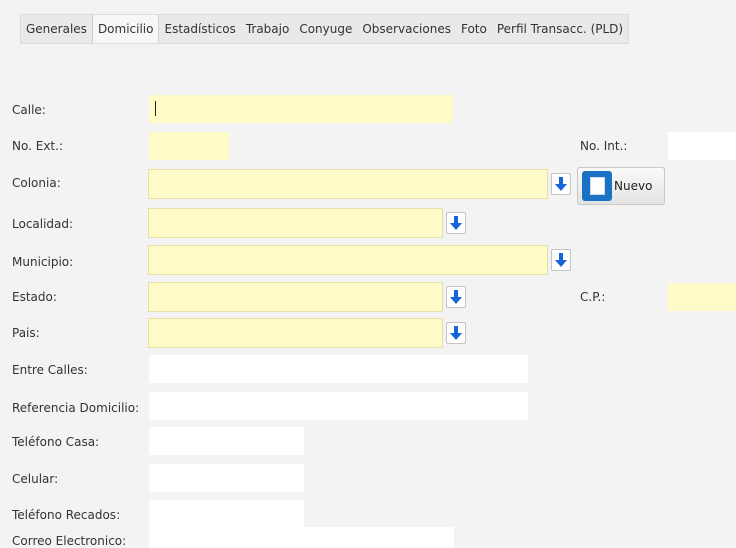 The height and width of the screenshot is (548, 736). What do you see at coordinates (406, 29) in the screenshot?
I see `tab-observaciones: Observaciones` at bounding box center [406, 29].